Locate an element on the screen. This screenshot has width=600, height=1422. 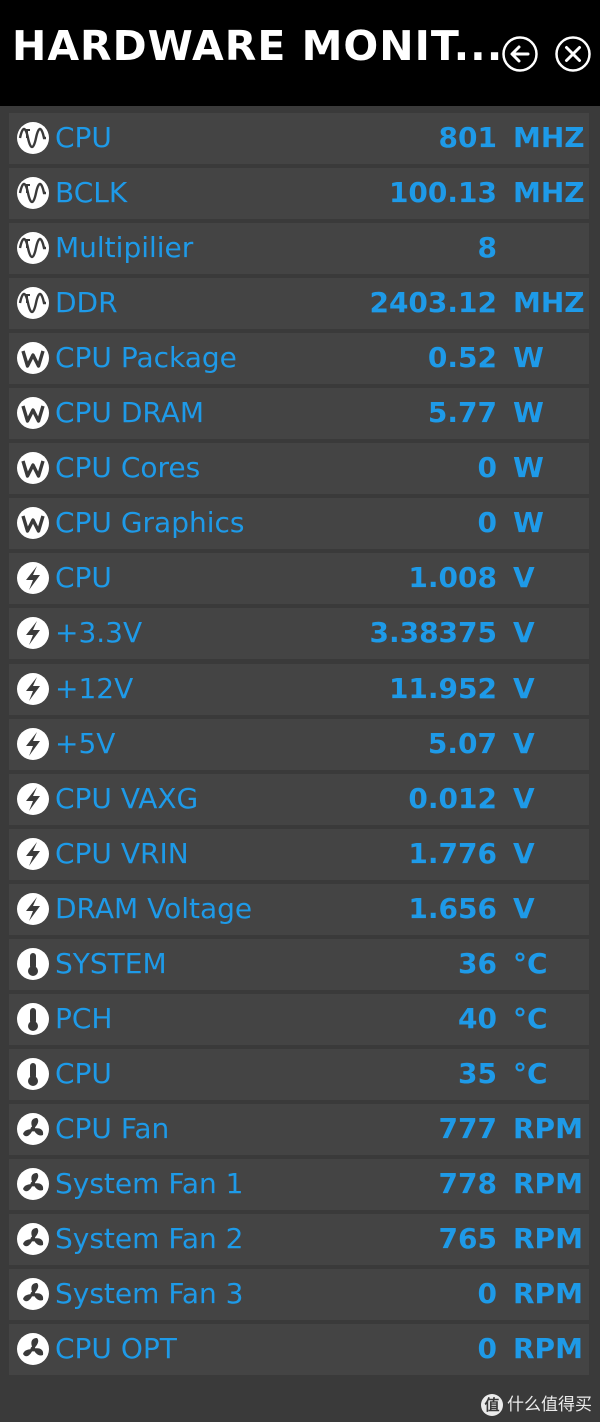
sensor-label: CPU Package is located at coordinates (146, 358).